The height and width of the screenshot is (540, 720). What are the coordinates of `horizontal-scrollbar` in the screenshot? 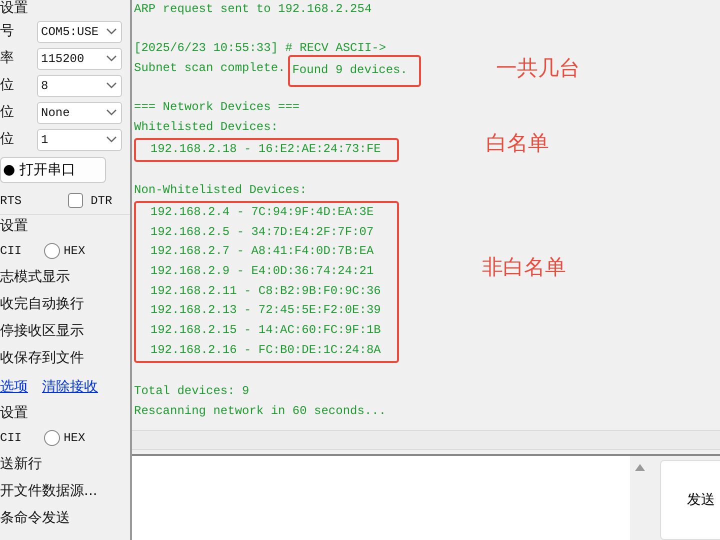 It's located at (426, 440).